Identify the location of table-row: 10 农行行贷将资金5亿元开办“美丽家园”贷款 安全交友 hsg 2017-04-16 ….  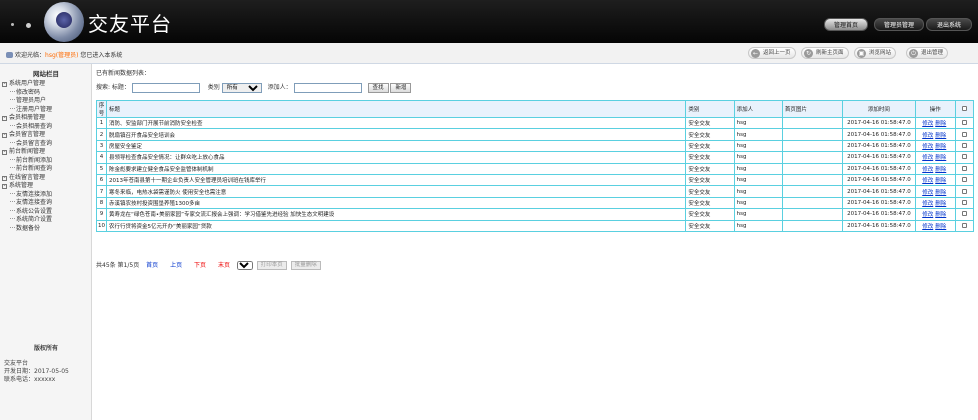
(535, 225).